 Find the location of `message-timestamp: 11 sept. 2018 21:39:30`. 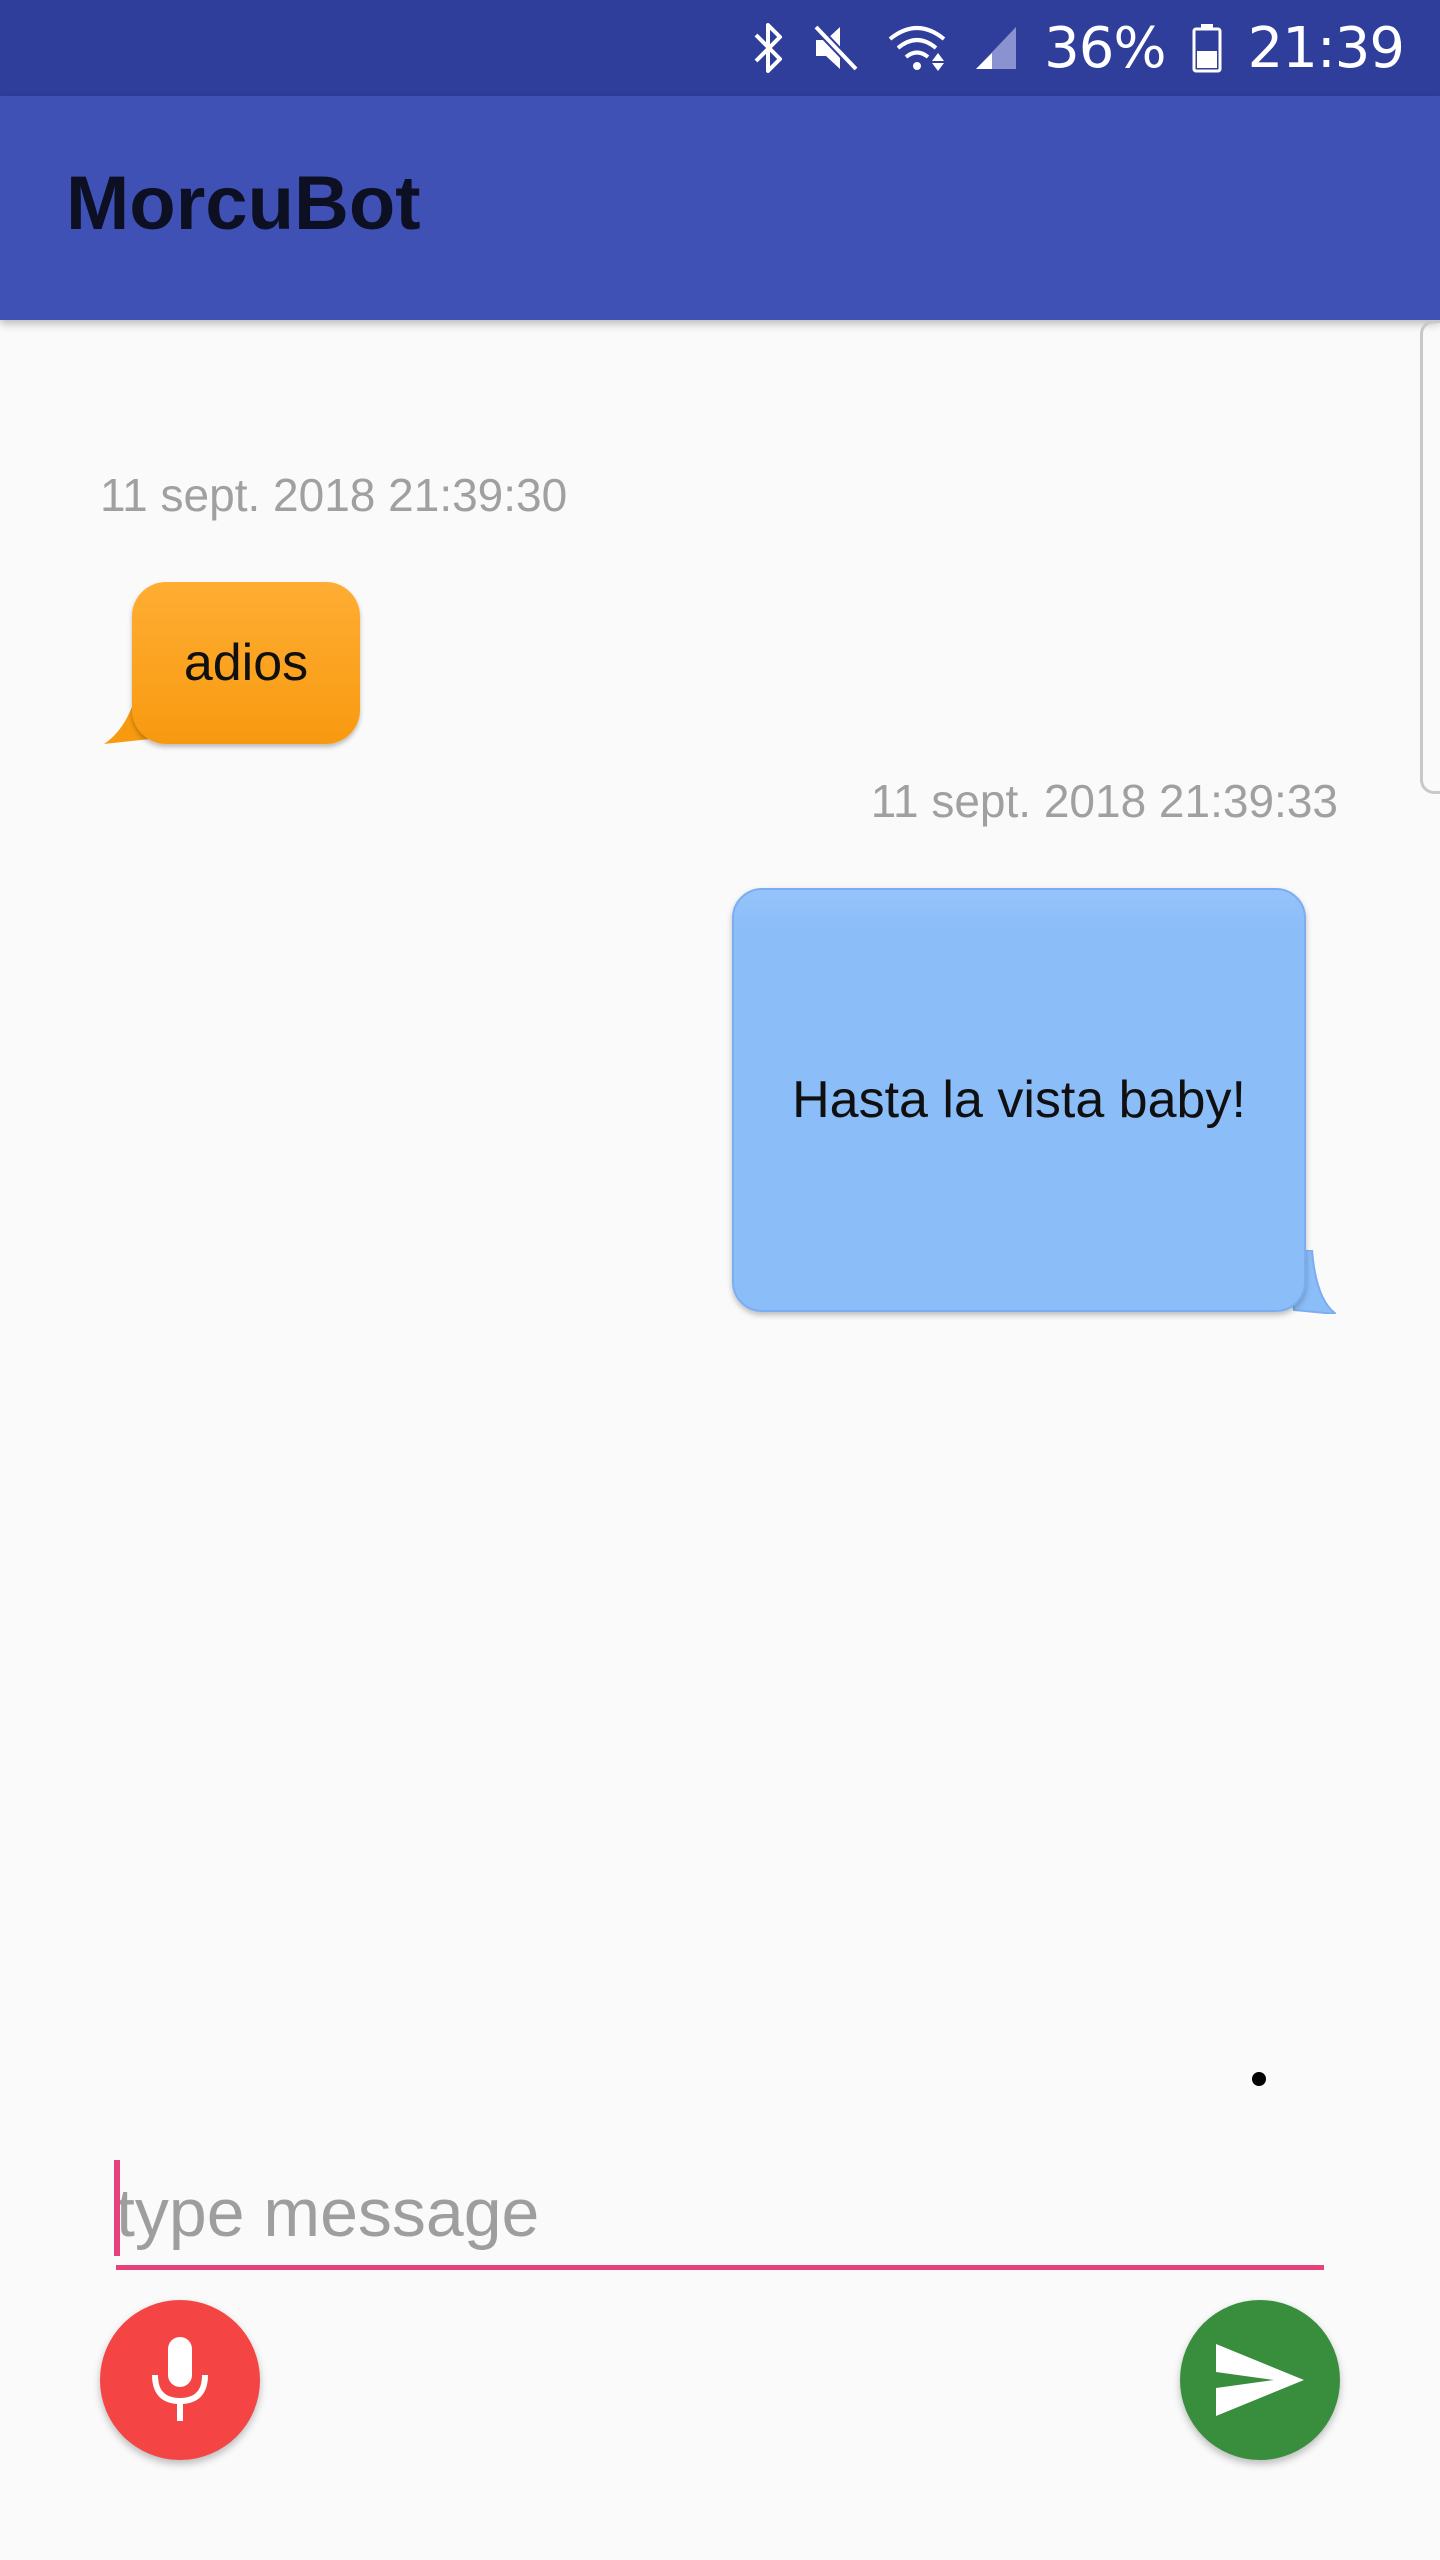

message-timestamp: 11 sept. 2018 21:39:30 is located at coordinates (334, 495).